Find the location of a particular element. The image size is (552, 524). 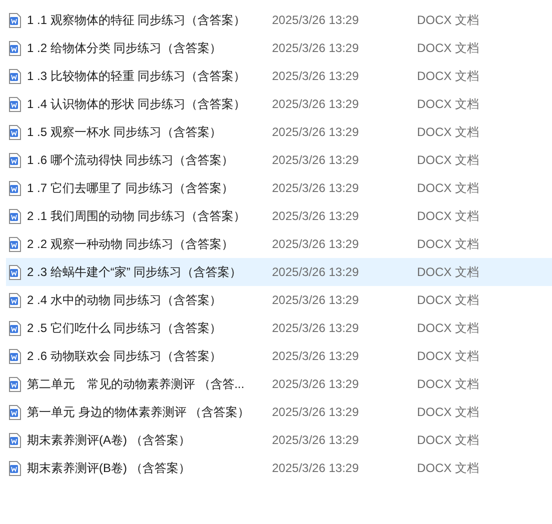

file-name: 1 .1 观察物体的特征 同步练习（含答案） is located at coordinates (137, 20).